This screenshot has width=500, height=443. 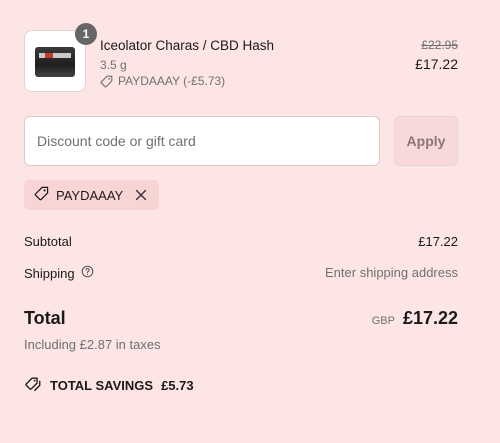 What do you see at coordinates (187, 45) in the screenshot?
I see `product-name: Iceolator Charas / CBD Hash` at bounding box center [187, 45].